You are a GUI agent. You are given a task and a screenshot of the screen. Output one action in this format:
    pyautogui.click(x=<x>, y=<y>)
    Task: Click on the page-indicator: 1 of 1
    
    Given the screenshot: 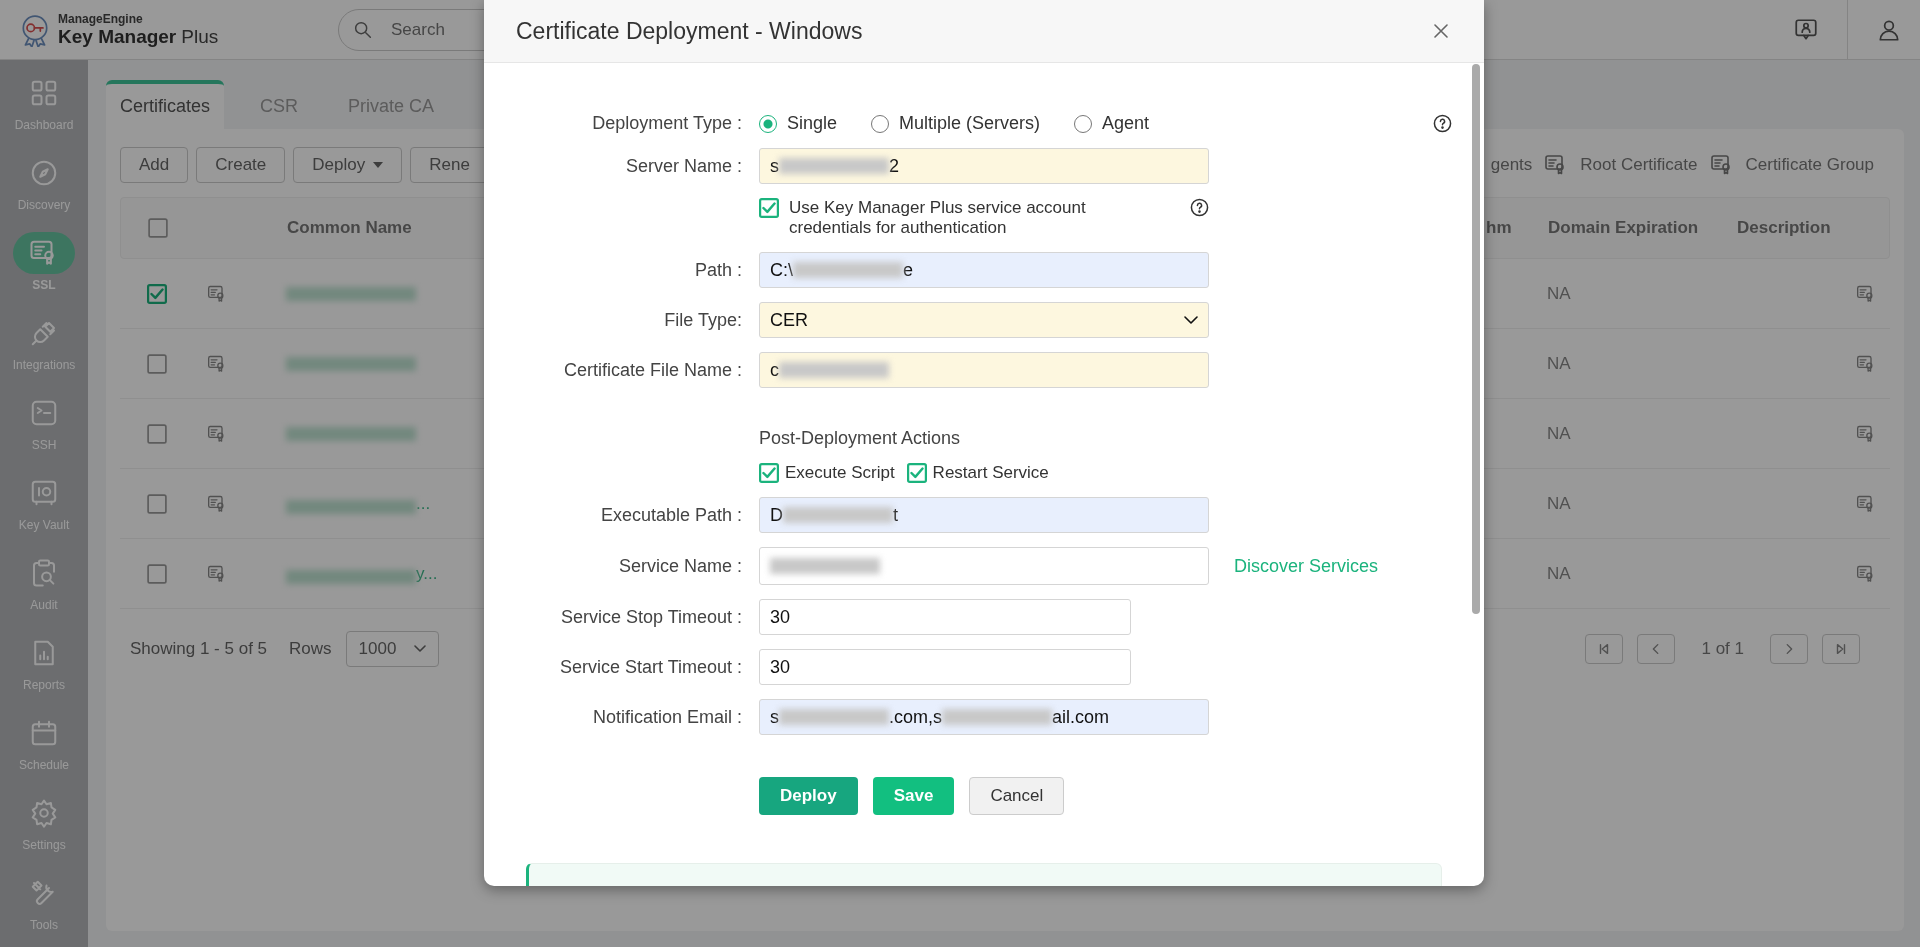 What is the action you would take?
    pyautogui.click(x=1722, y=649)
    